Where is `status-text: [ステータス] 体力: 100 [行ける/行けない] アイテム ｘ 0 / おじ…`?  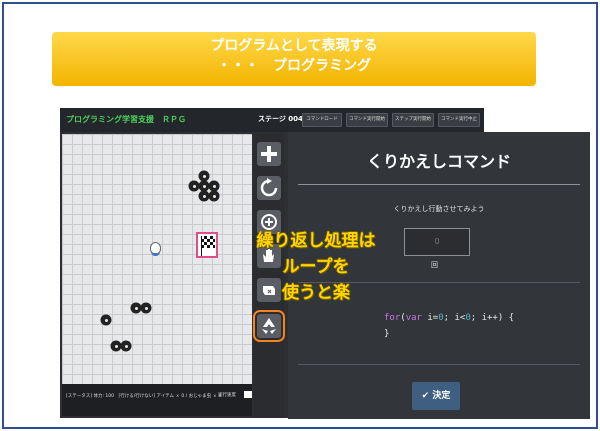
status-text: [ステータス] 体力: 100 [行ける/行けない] アイテム ｘ 0 / おじ… is located at coordinates (144, 396).